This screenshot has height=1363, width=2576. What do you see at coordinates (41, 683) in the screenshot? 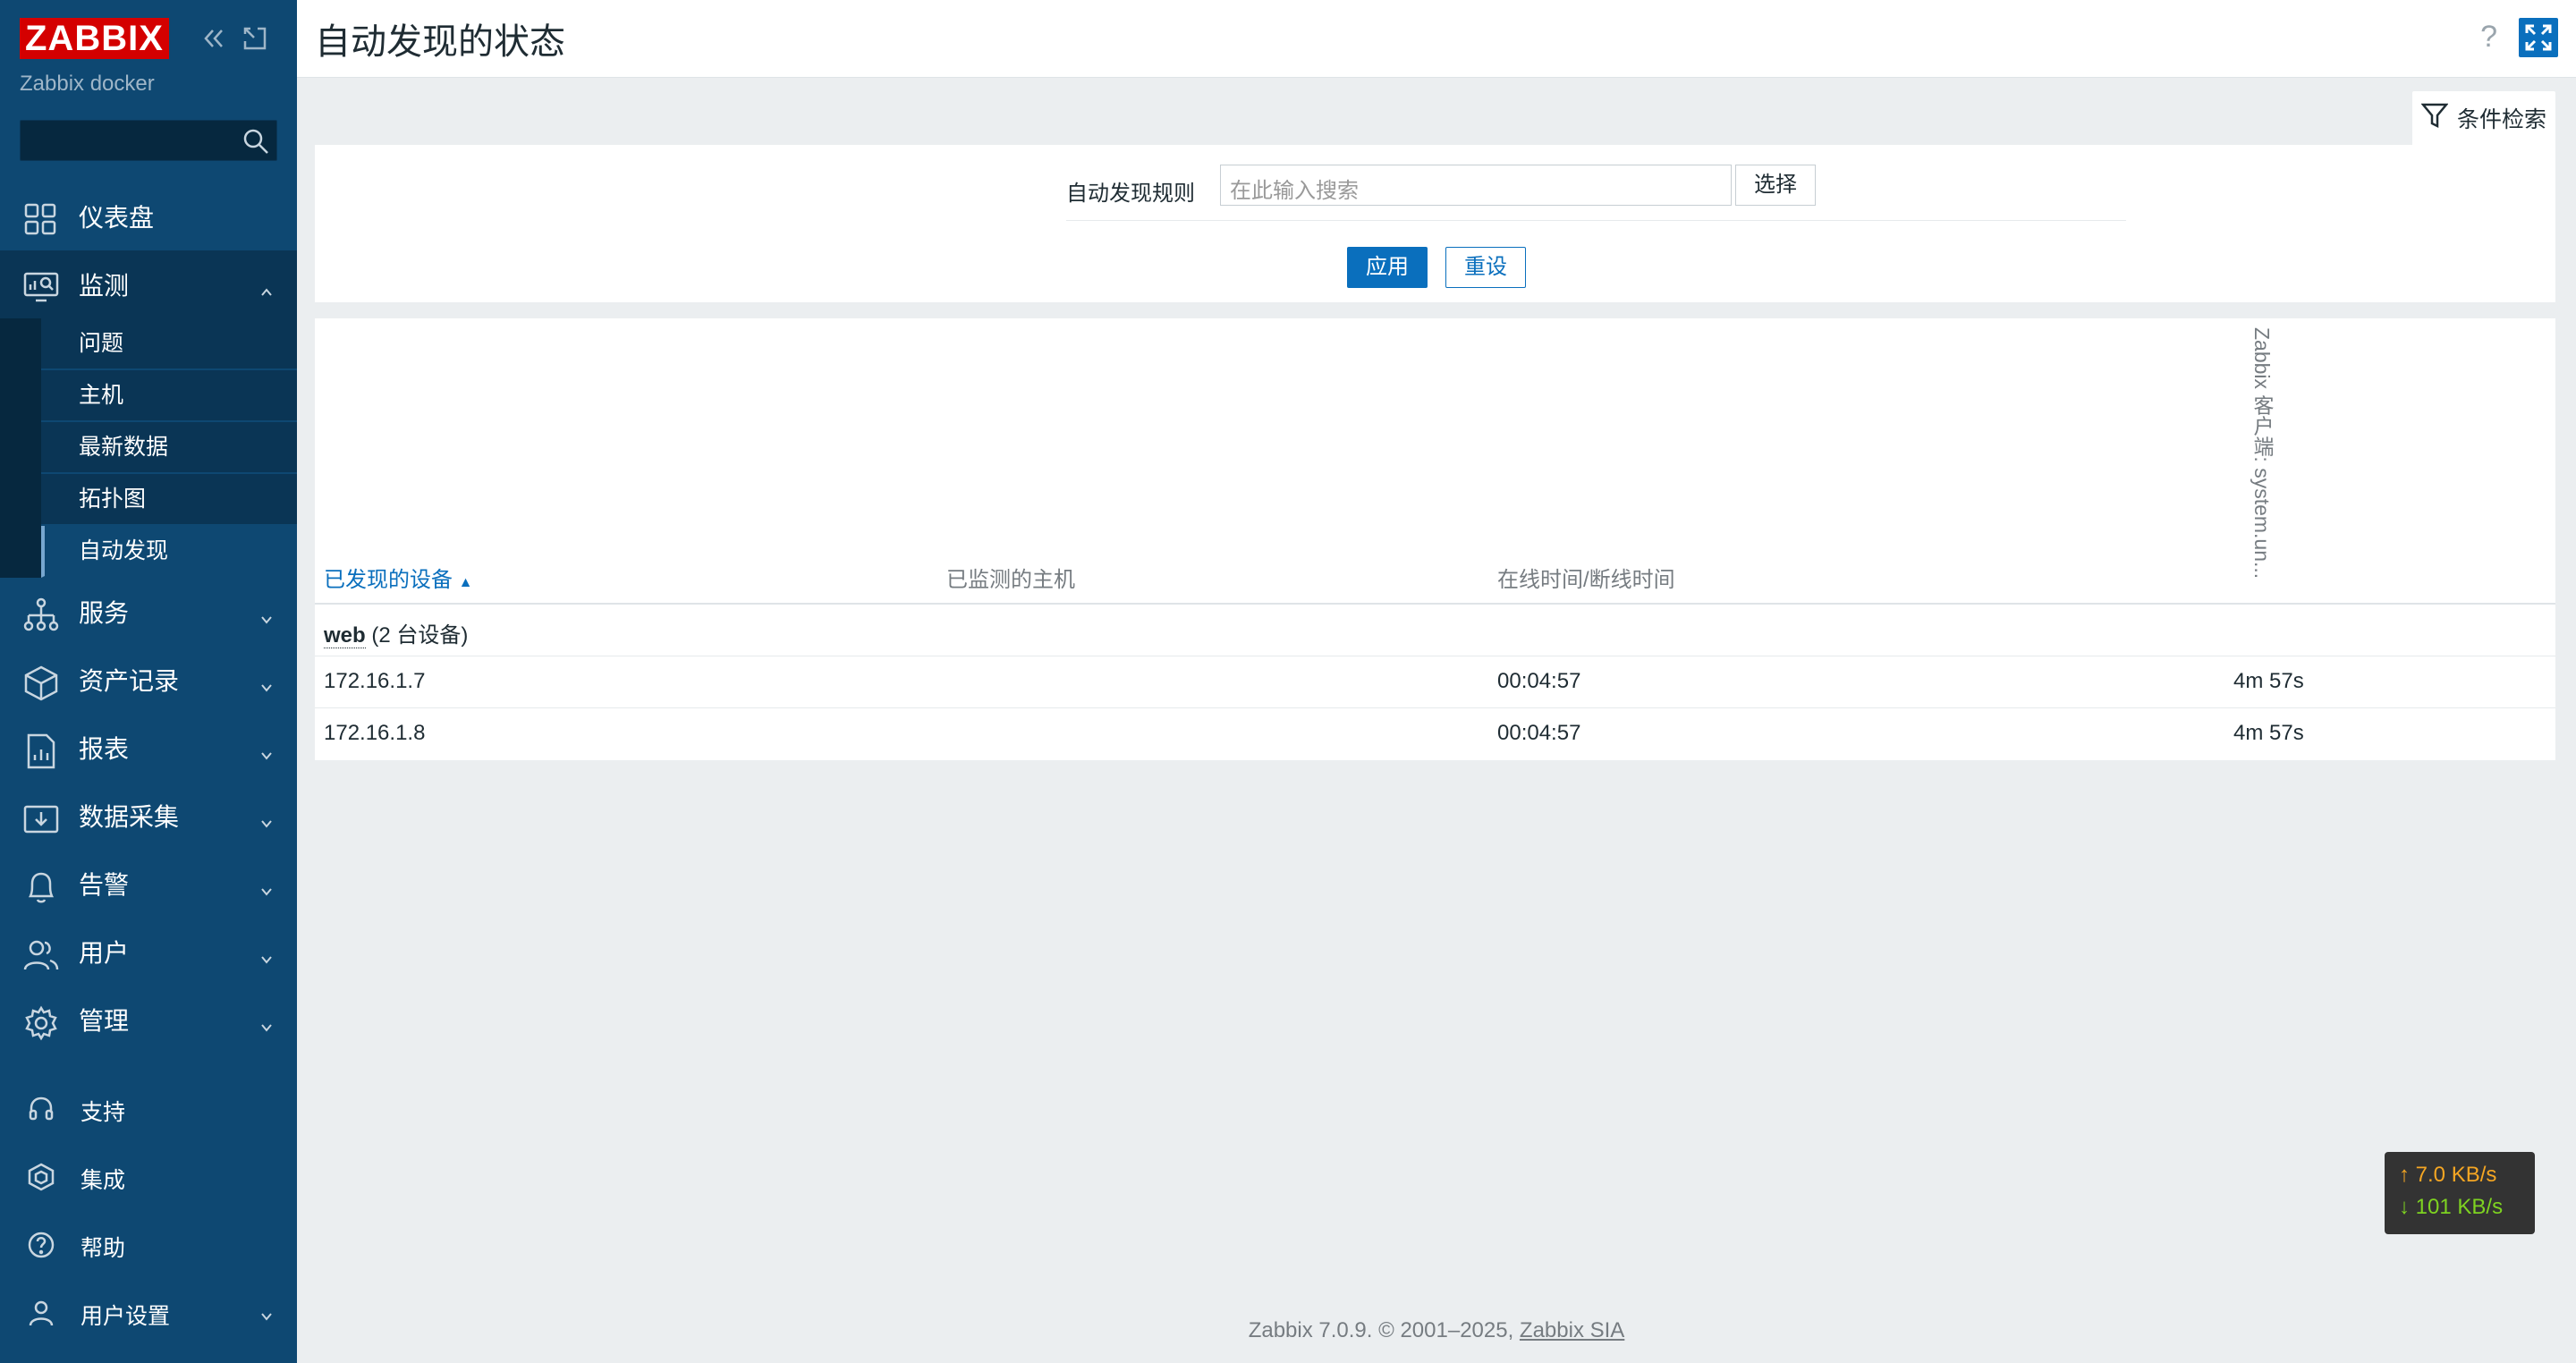
I see `inventory-icon` at bounding box center [41, 683].